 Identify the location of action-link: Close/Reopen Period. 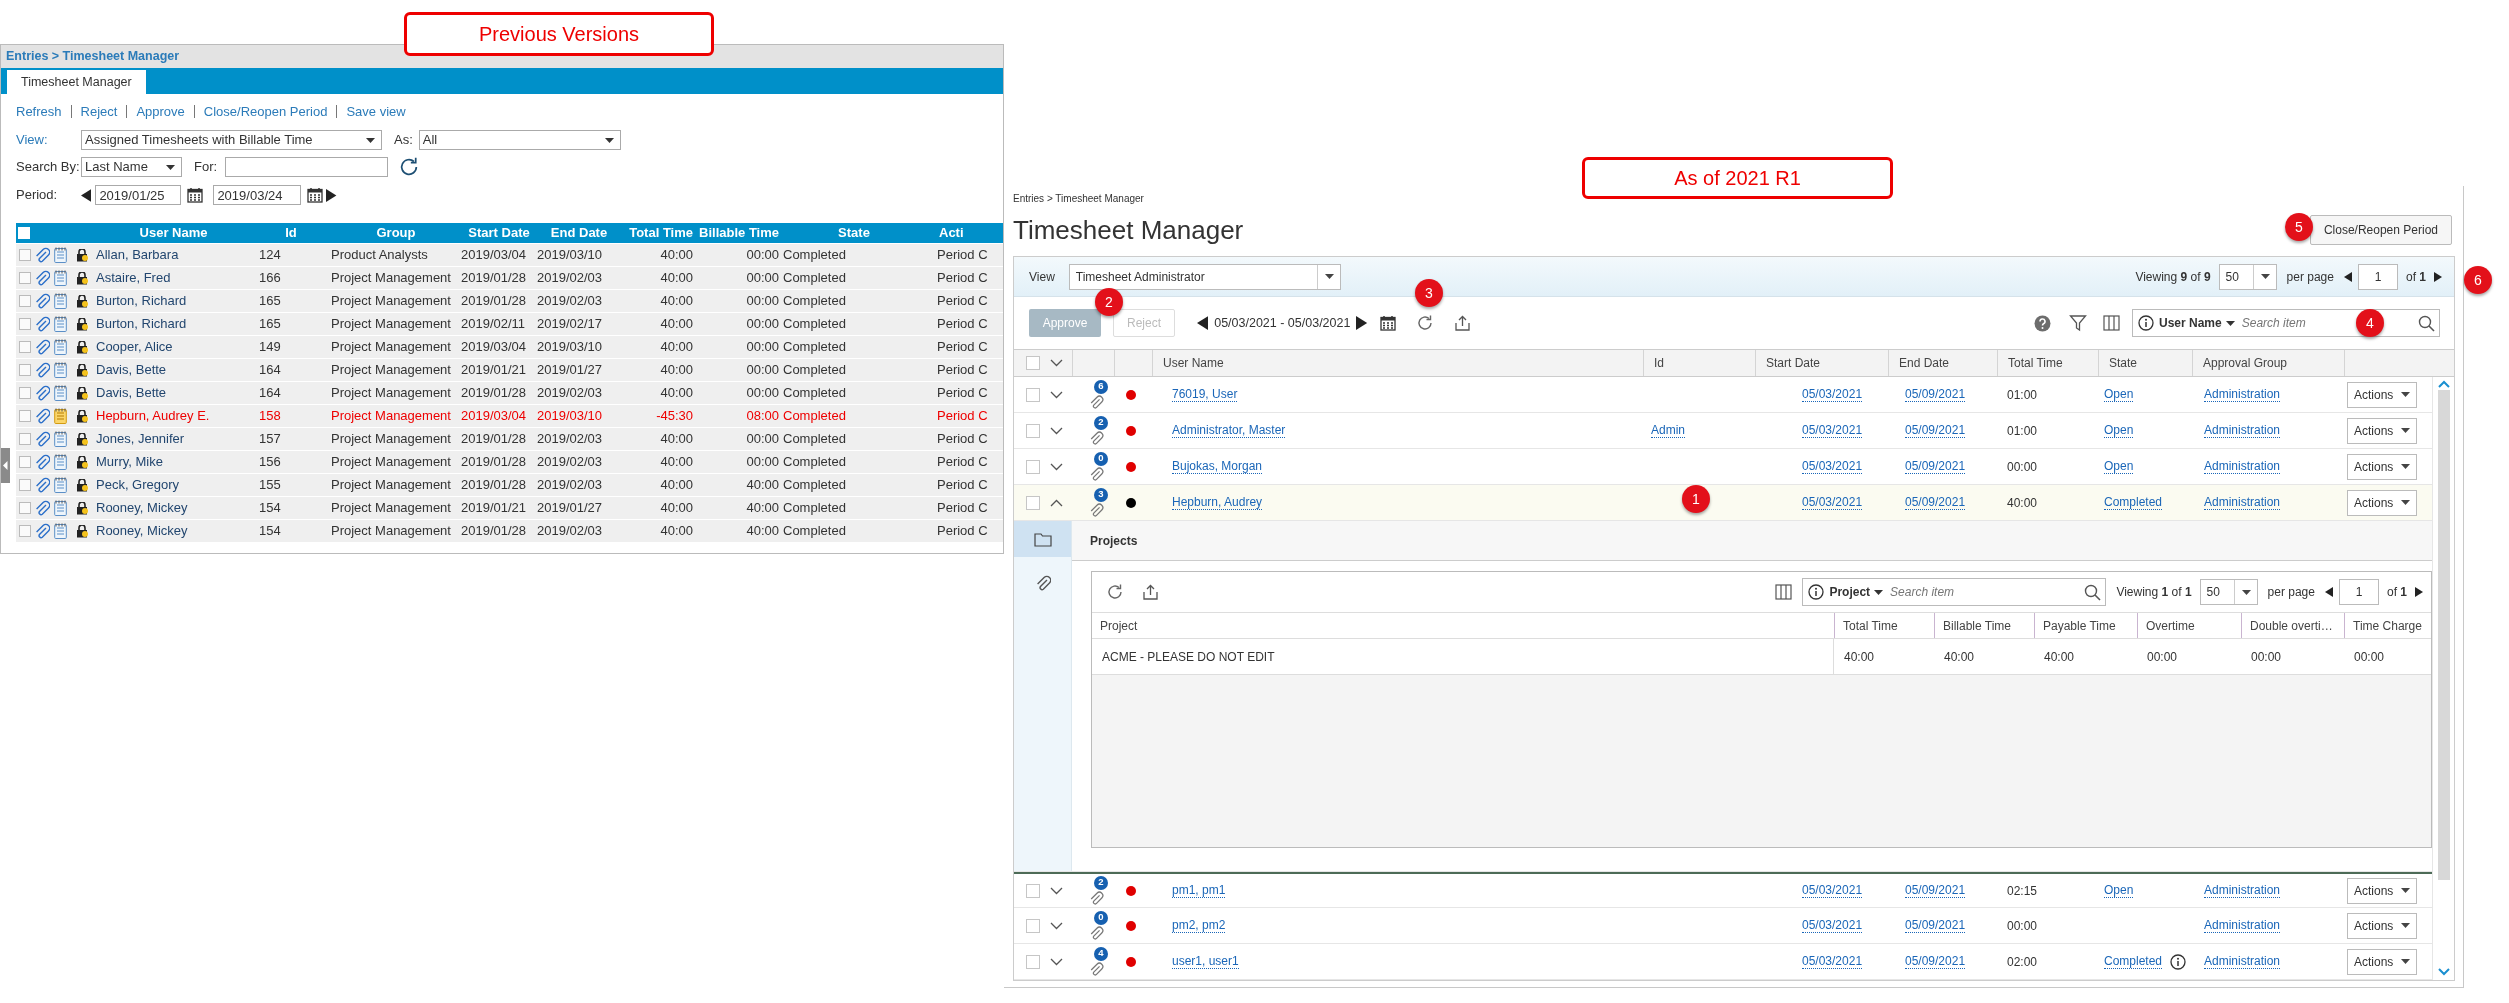
(265, 111).